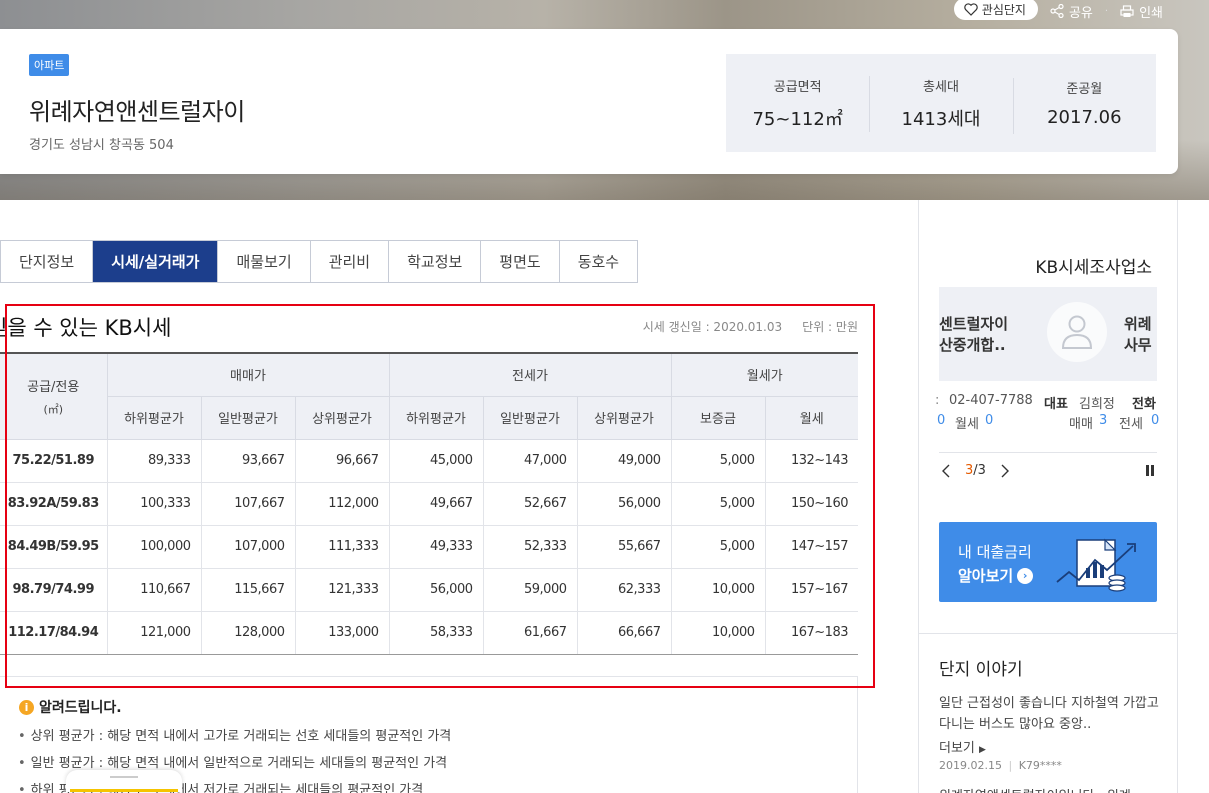 The height and width of the screenshot is (793, 1209). What do you see at coordinates (80, 708) in the screenshot?
I see `notice-title-text: 알려드립니다.` at bounding box center [80, 708].